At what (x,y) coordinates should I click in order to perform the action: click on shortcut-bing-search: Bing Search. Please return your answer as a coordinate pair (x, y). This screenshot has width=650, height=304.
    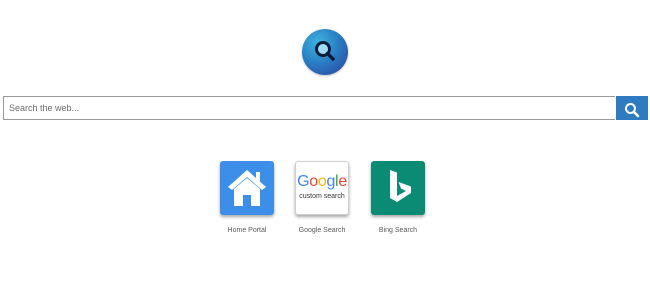
    Looking at the image, I should click on (398, 197).